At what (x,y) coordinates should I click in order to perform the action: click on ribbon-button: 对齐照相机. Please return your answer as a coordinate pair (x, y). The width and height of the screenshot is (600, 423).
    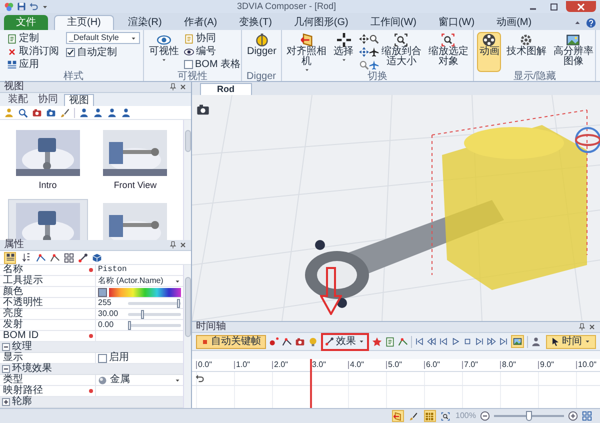
    Looking at the image, I should click on (306, 52).